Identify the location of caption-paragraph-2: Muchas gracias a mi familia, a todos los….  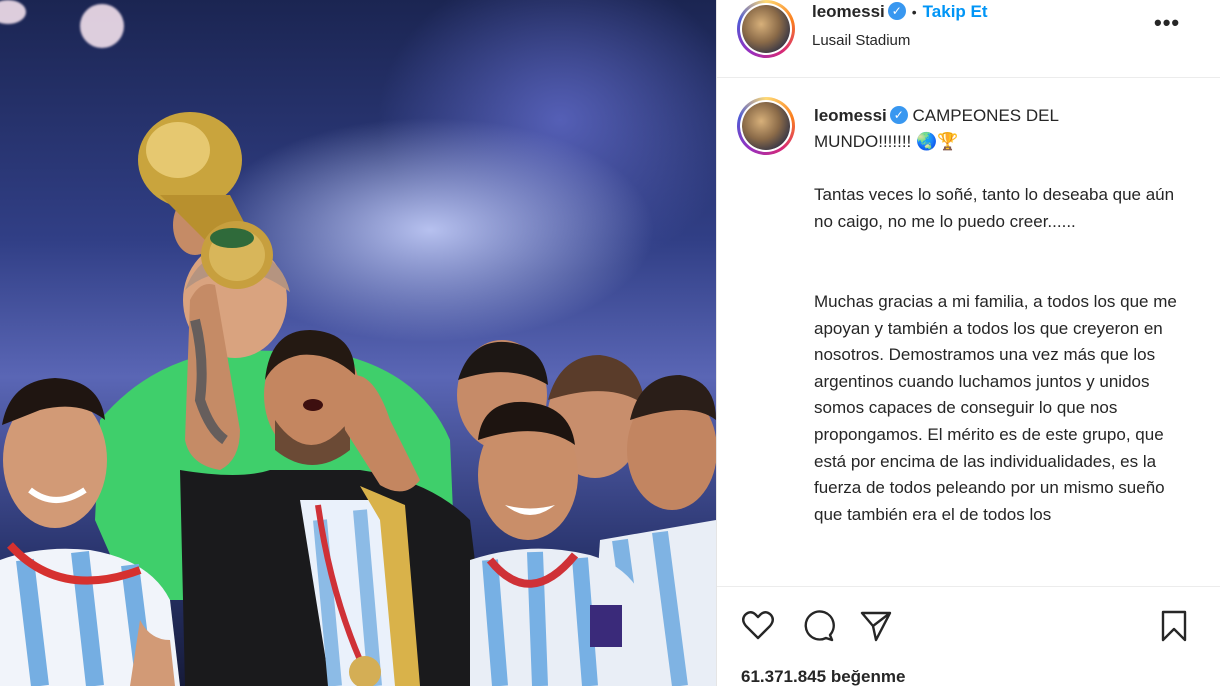
(995, 408).